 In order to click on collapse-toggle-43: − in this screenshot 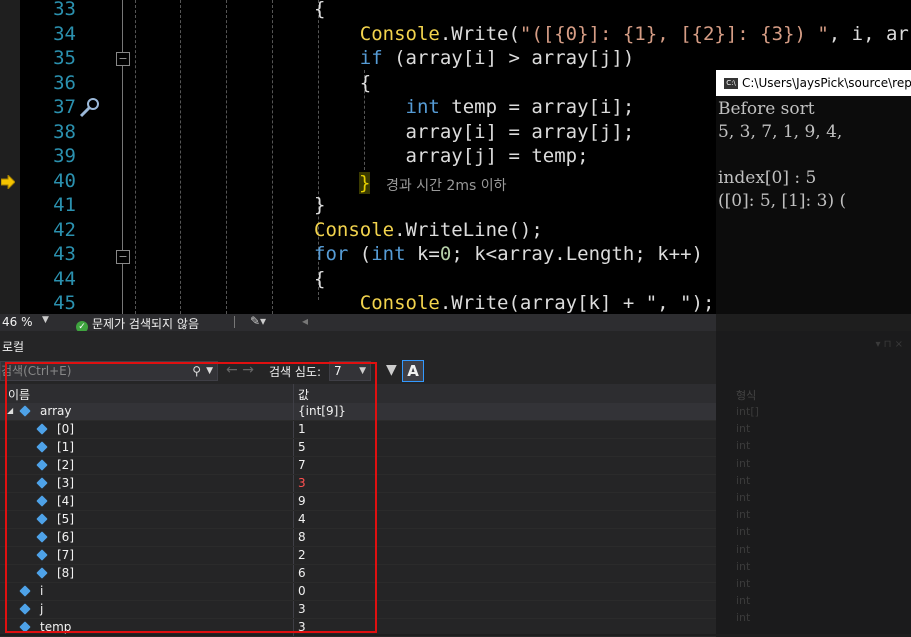, I will do `click(123, 257)`.